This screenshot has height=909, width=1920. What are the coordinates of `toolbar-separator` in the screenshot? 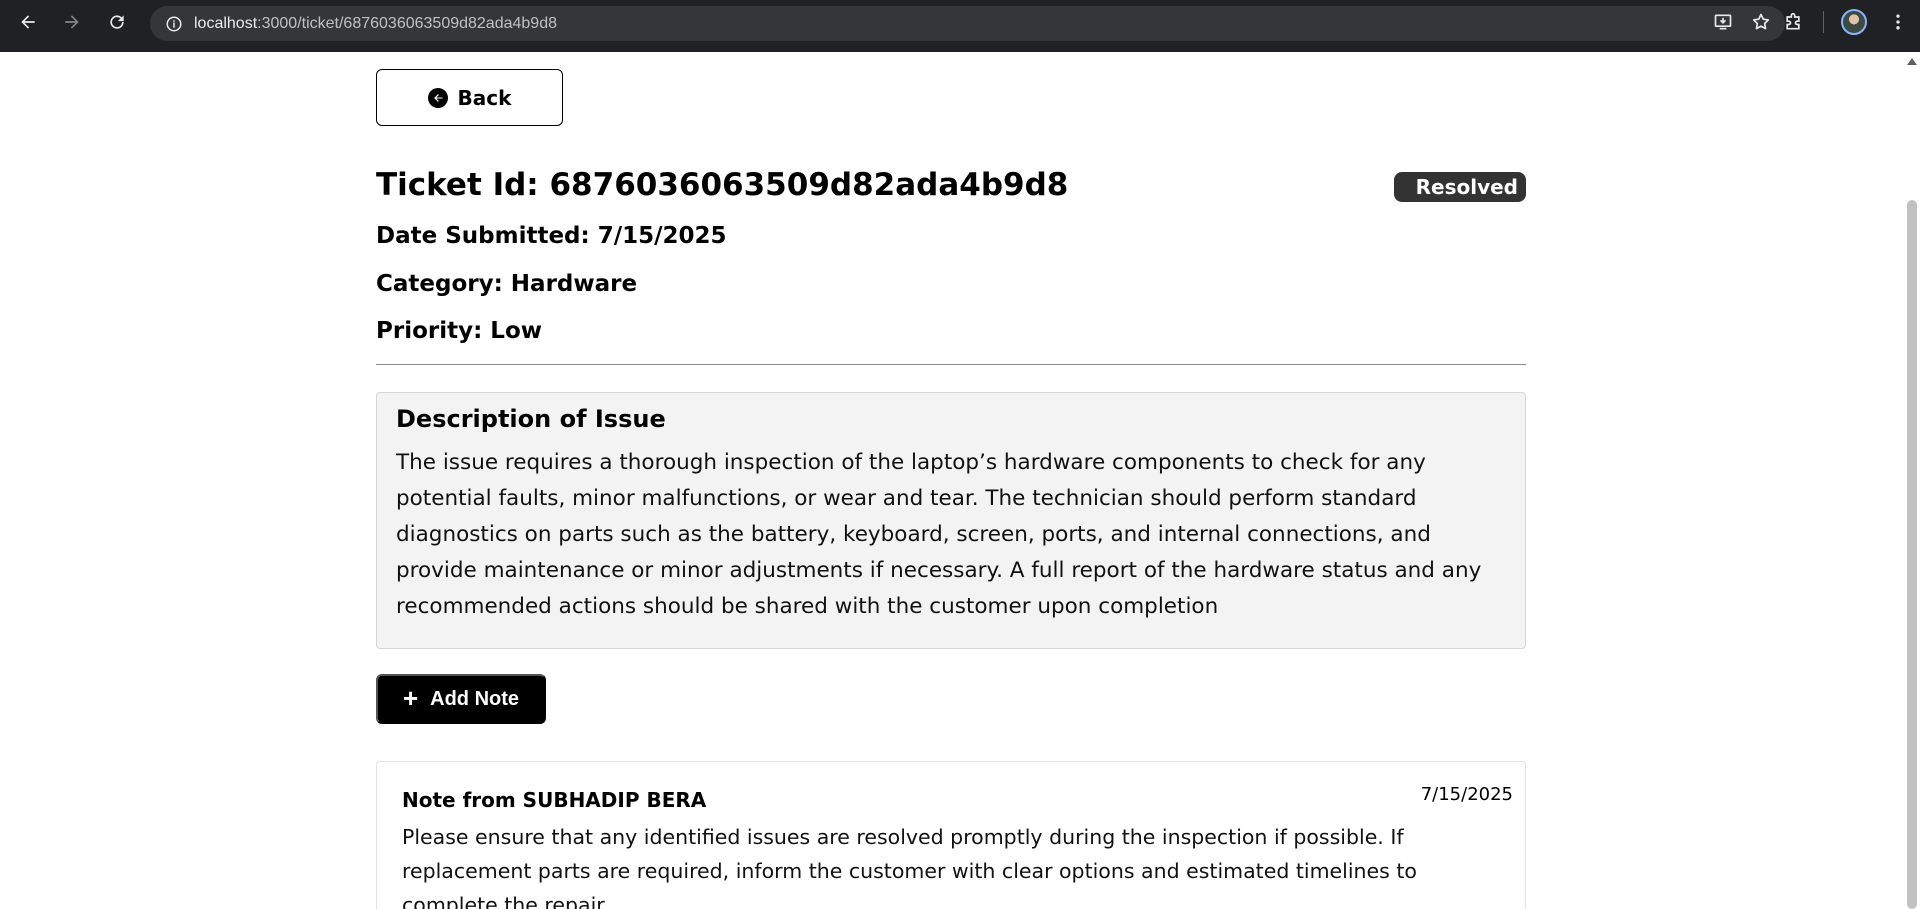 It's located at (1823, 22).